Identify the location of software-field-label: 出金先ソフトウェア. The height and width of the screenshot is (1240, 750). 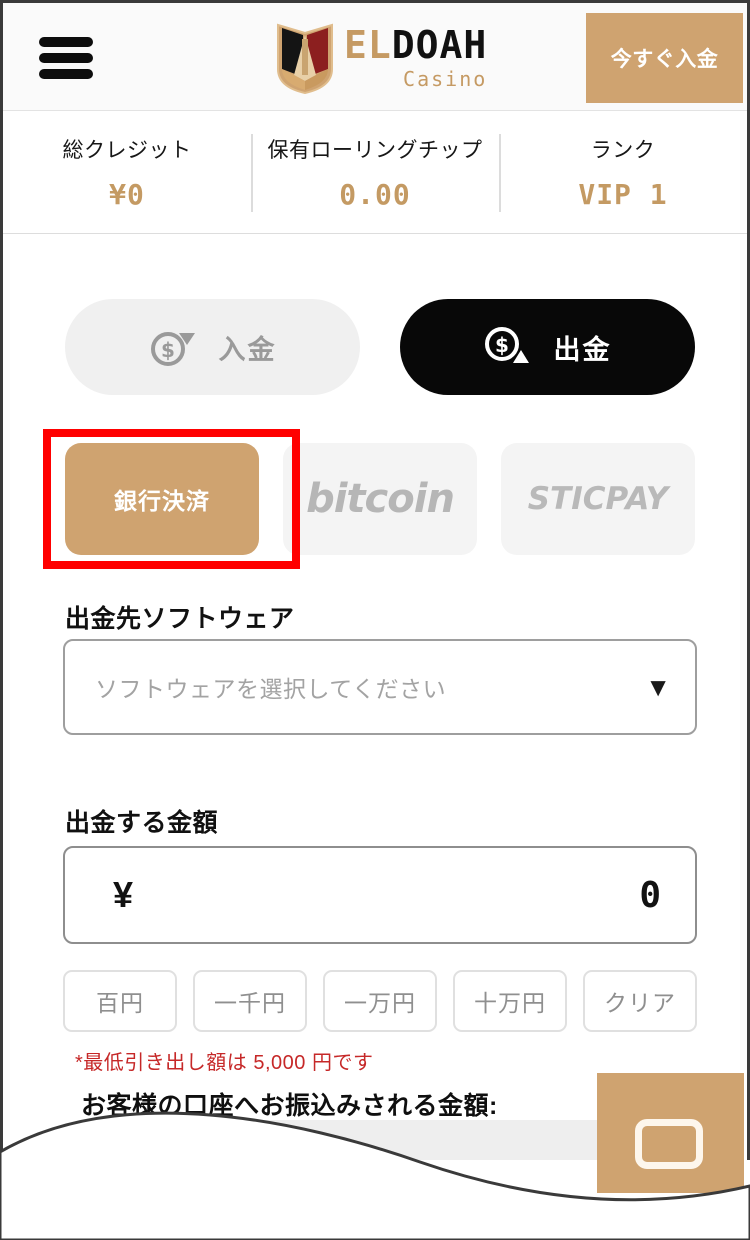
(180, 619).